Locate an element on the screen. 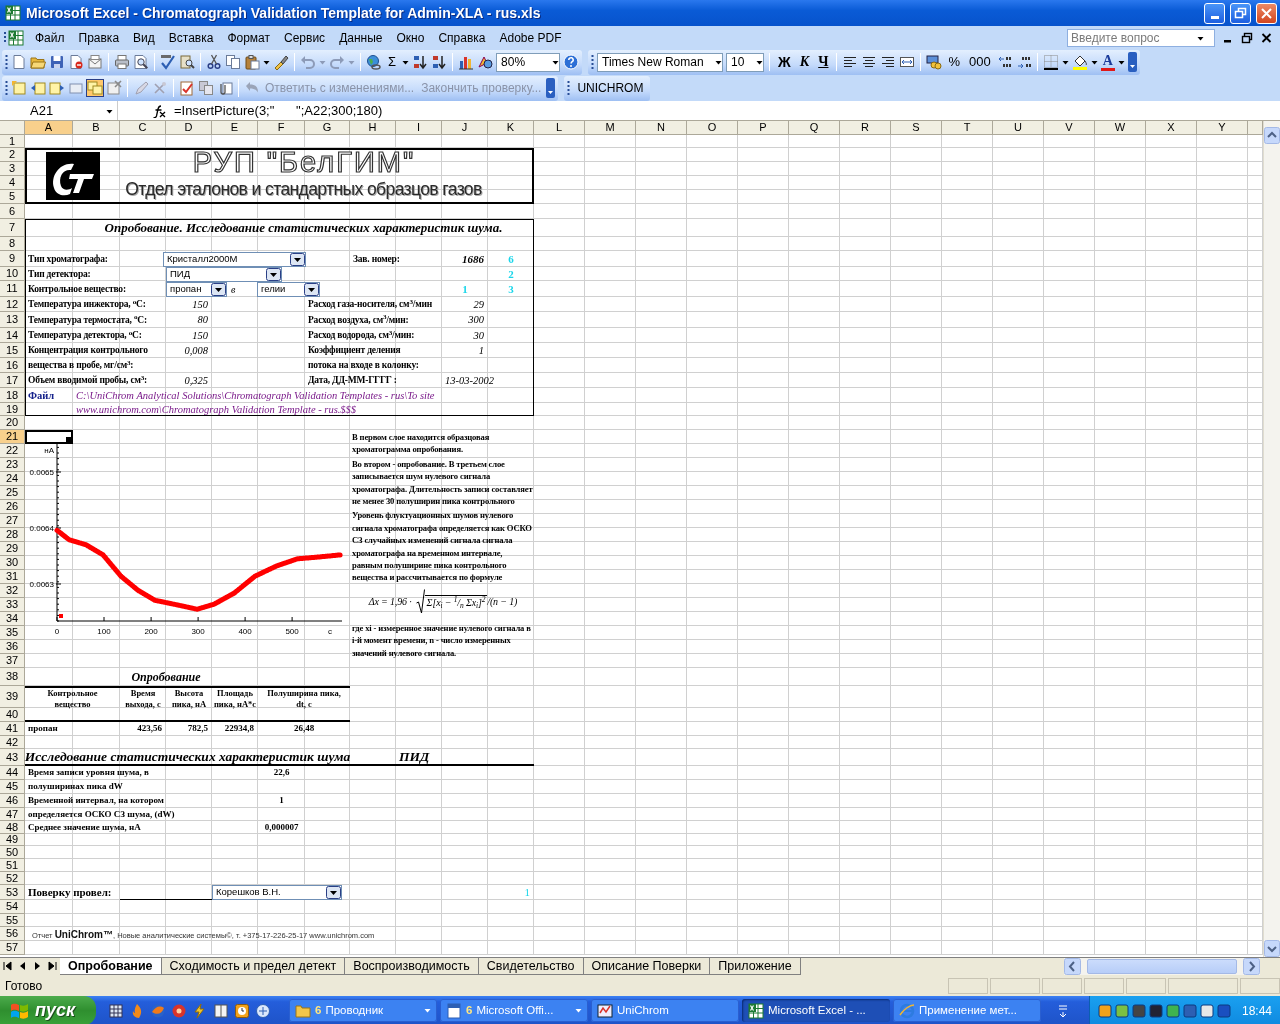 The height and width of the screenshot is (1024, 1280). row-header: 43 is located at coordinates (12, 757).